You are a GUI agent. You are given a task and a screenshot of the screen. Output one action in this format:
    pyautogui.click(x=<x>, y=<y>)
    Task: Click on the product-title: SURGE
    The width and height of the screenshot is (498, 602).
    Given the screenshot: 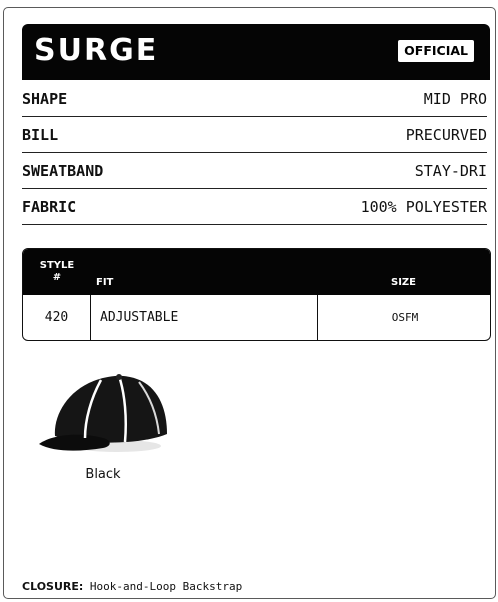 What is the action you would take?
    pyautogui.click(x=96, y=50)
    